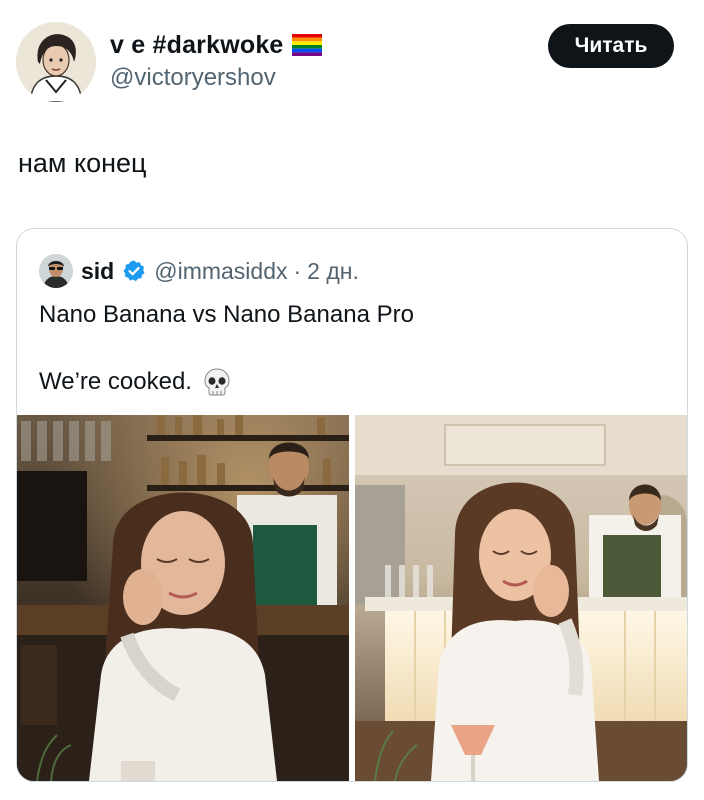  I want to click on quote-avatar-icon, so click(56, 271).